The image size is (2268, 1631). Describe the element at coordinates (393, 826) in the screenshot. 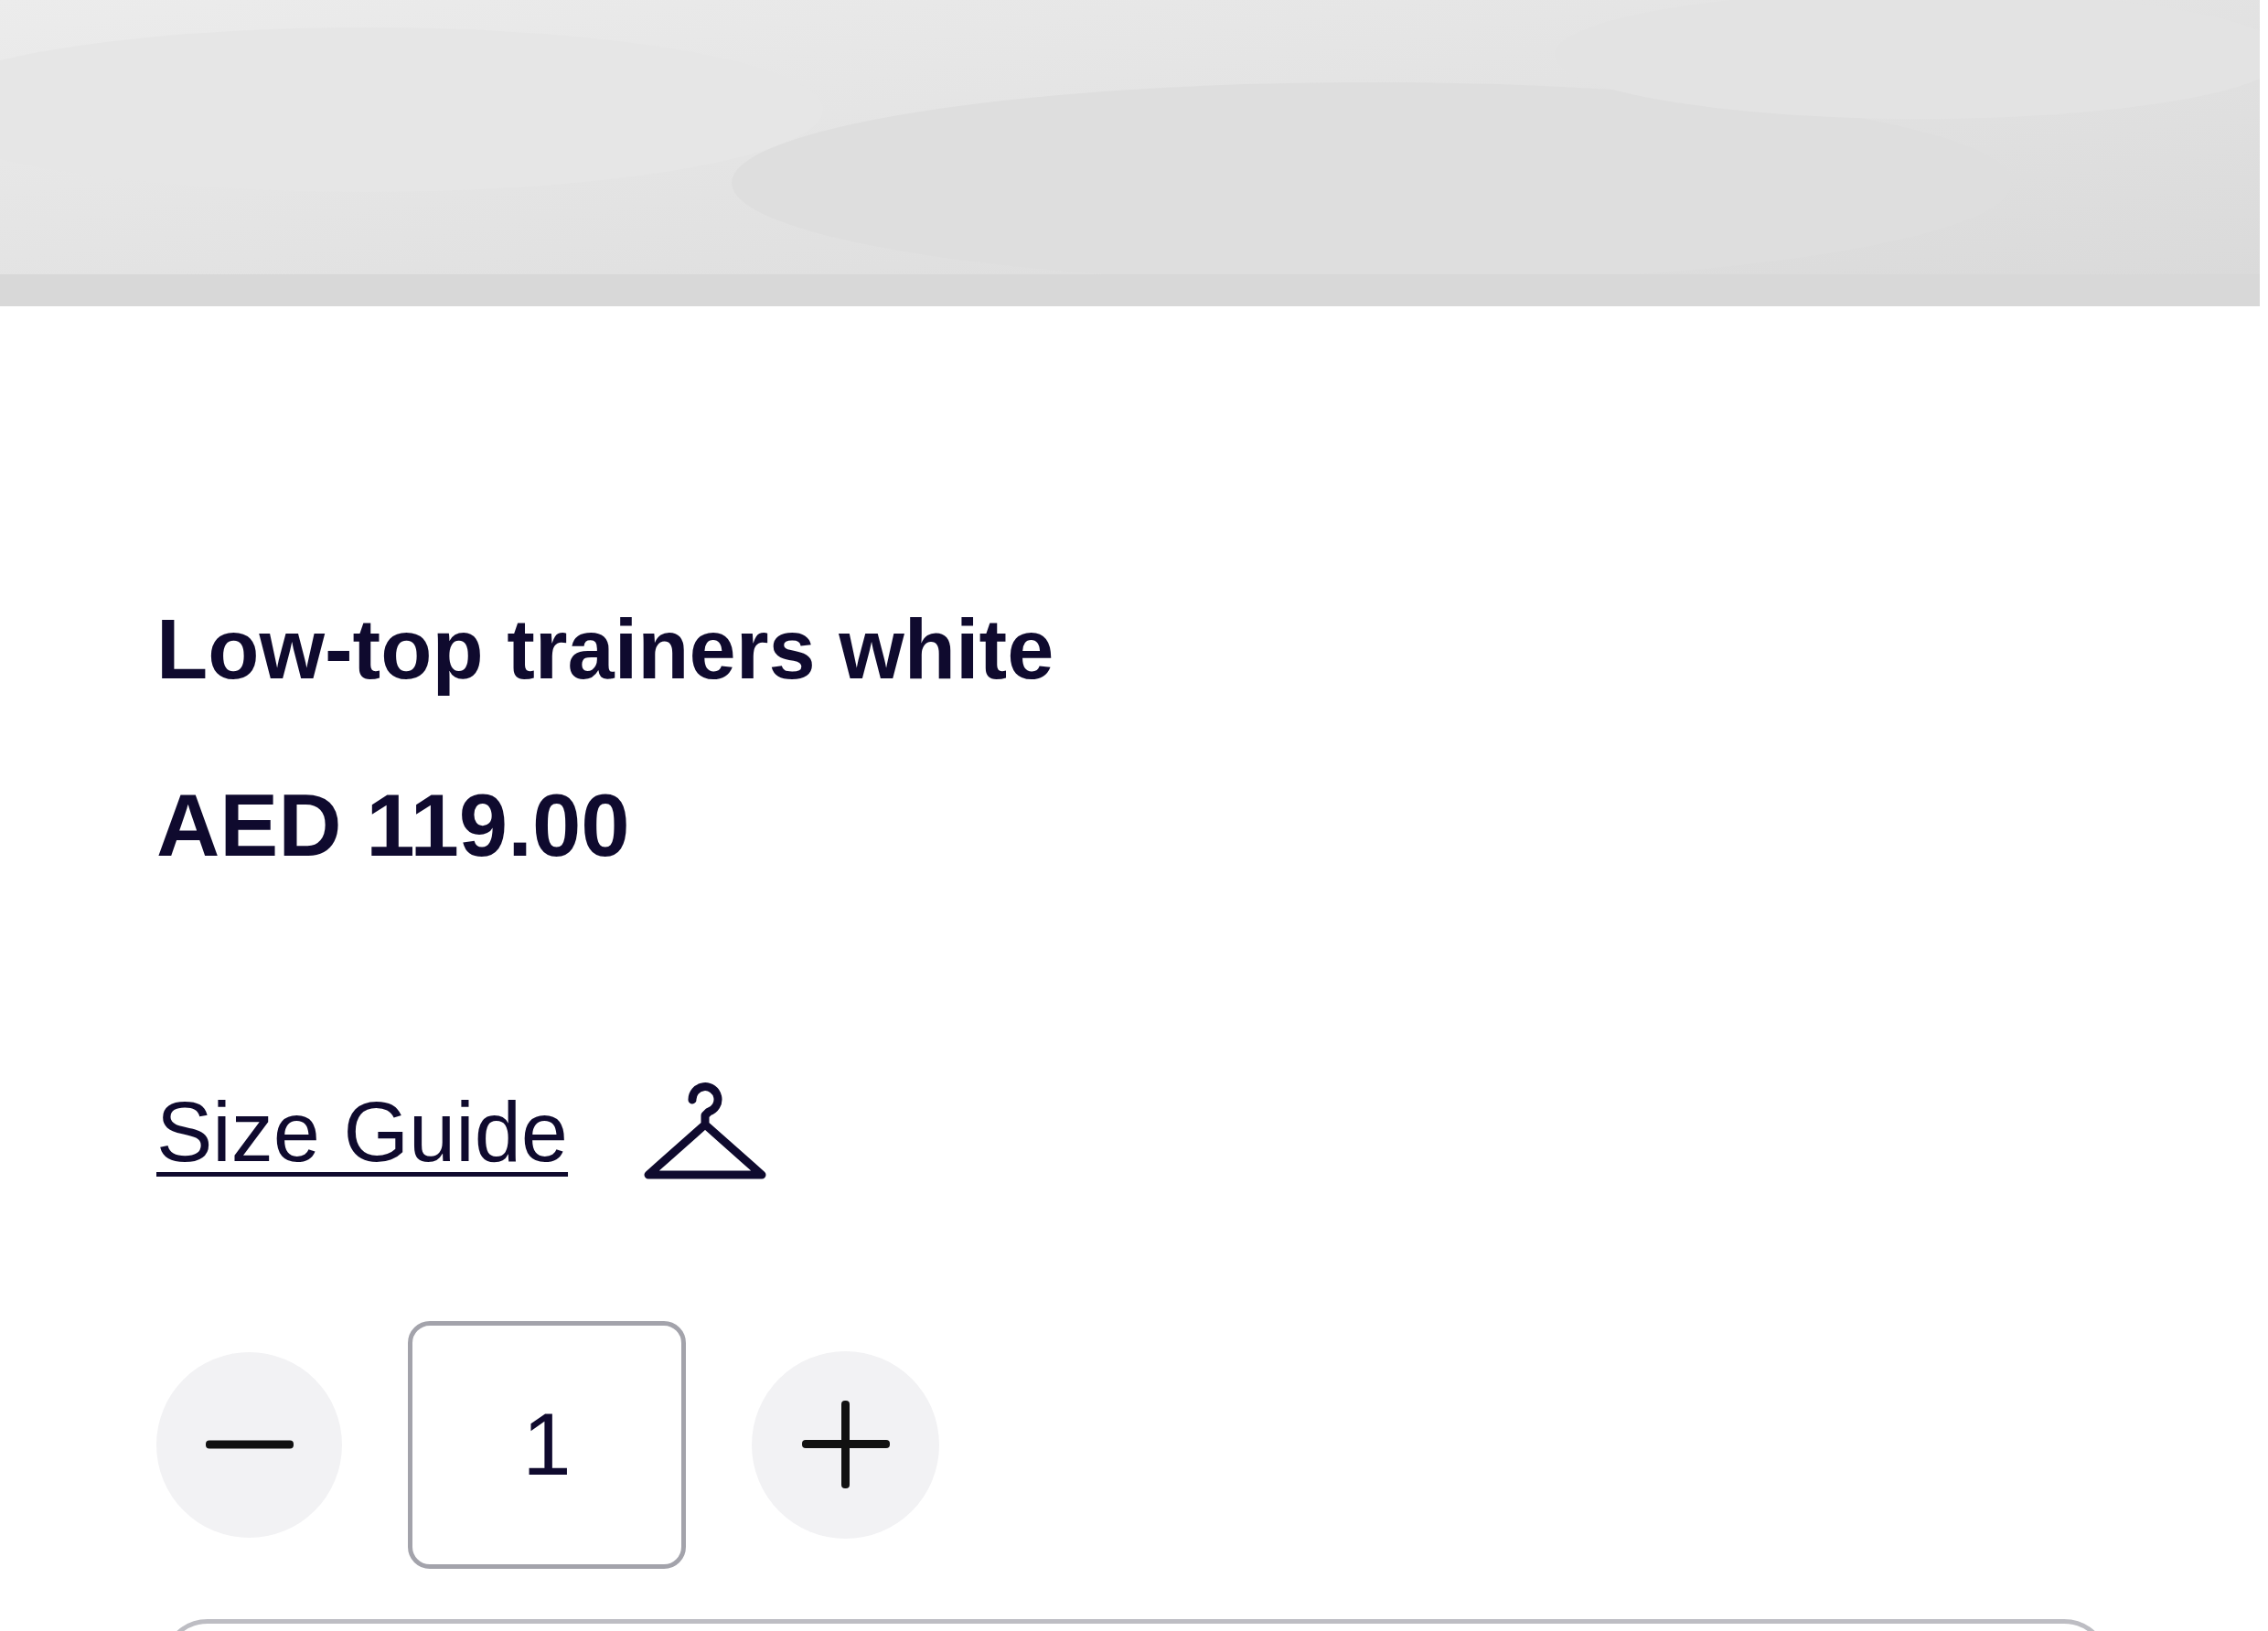

I see `product-price: AED 119.00` at that location.